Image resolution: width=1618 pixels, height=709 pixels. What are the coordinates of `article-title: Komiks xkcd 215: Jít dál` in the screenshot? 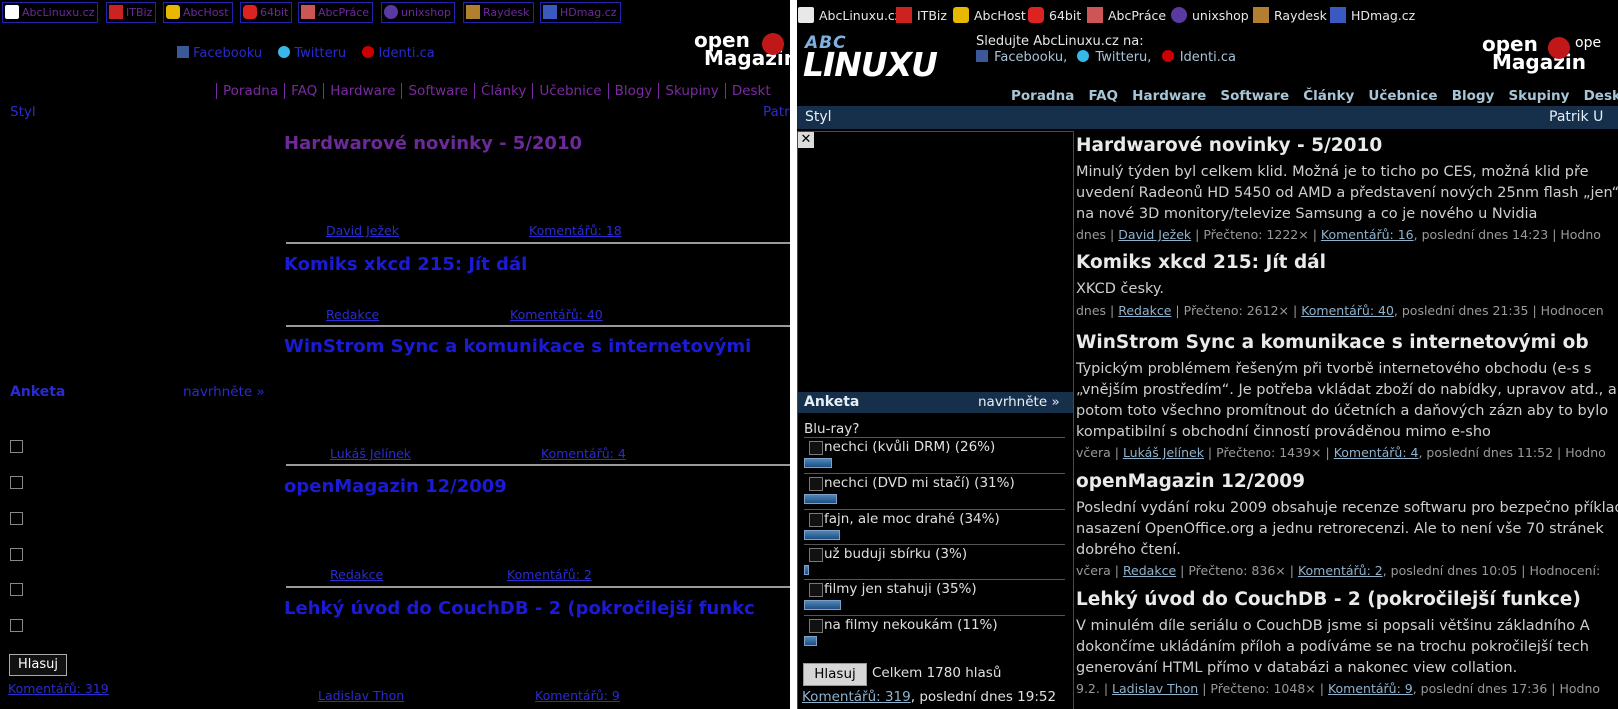 It's located at (1201, 262).